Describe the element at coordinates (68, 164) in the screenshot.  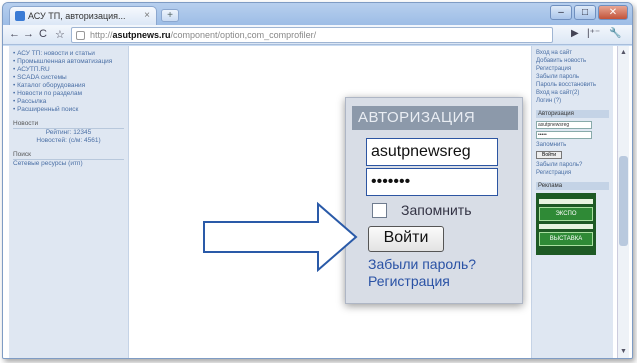
I see `left-search-link: Сетевые ресурсы (итп)` at that location.